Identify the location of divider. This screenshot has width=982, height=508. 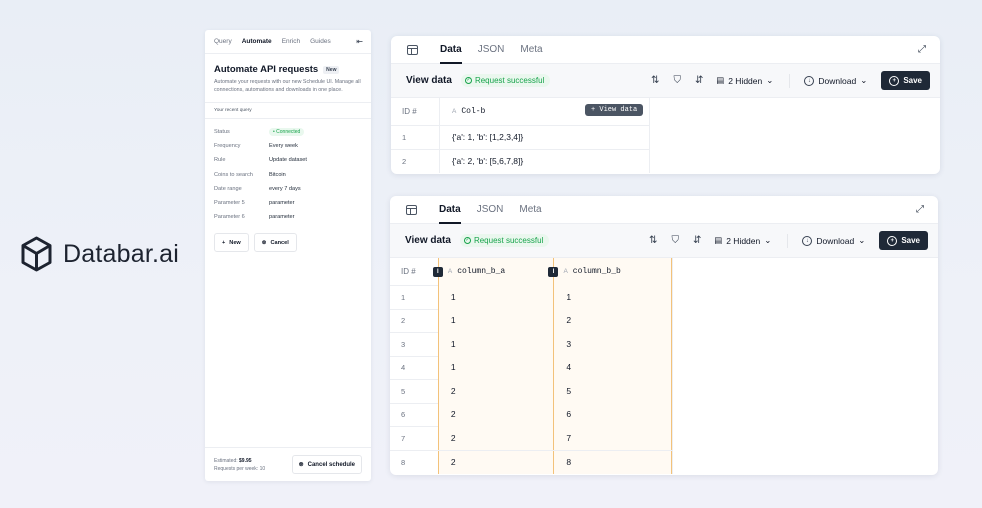
(790, 80).